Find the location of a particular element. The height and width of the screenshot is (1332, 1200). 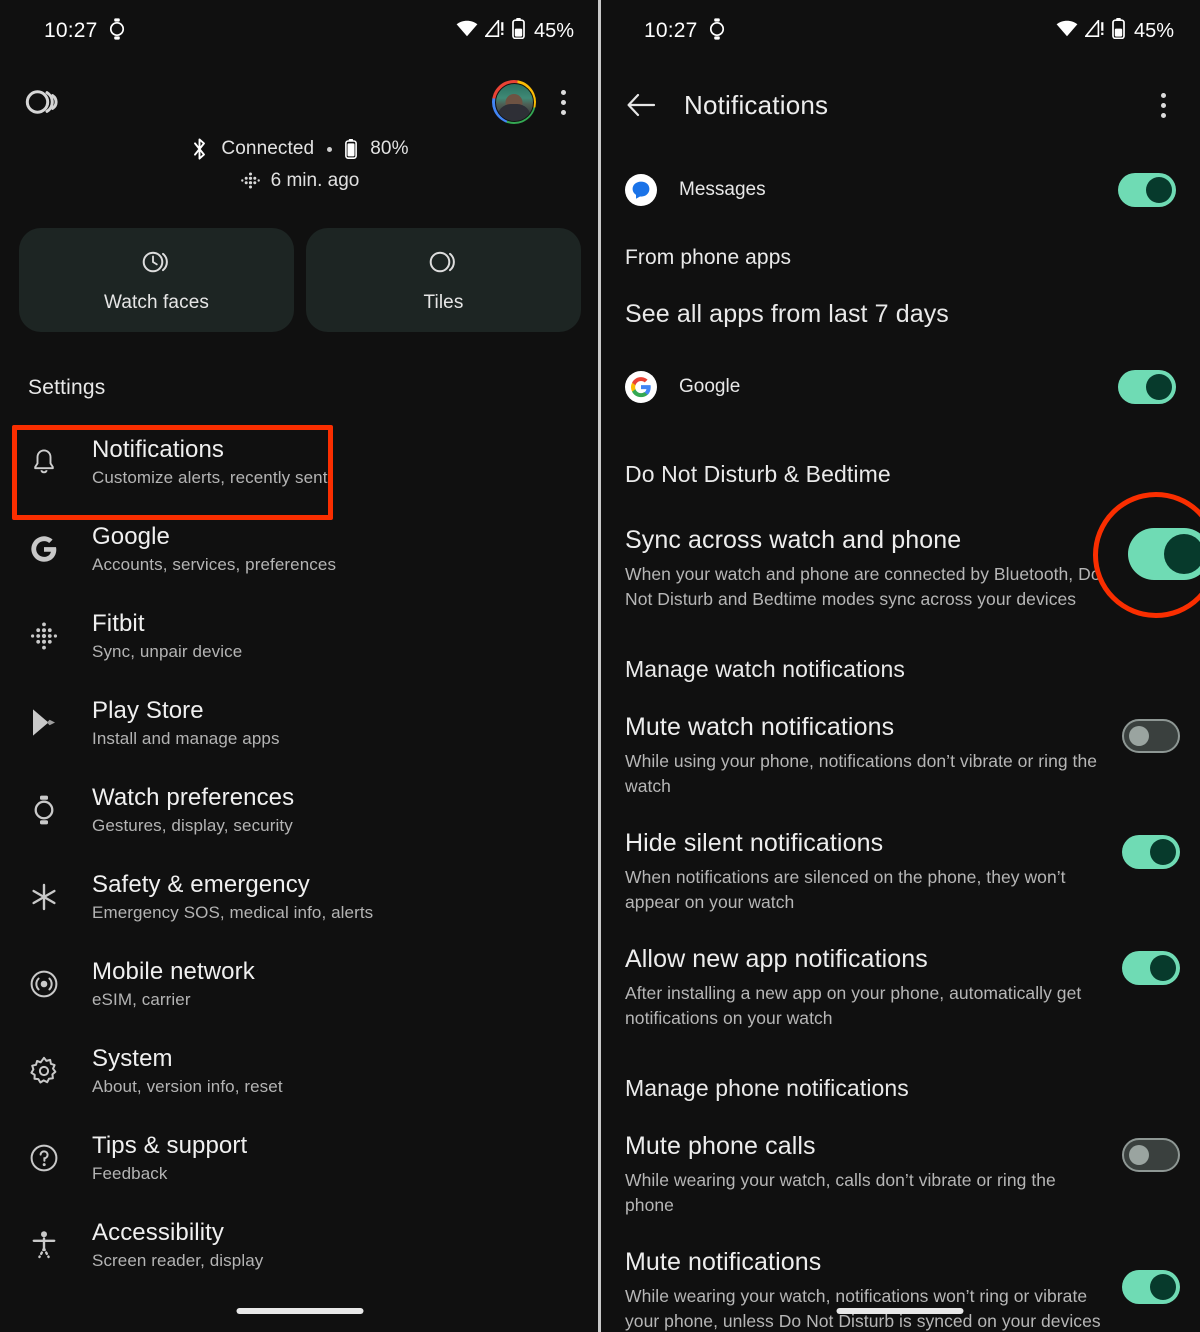

app-notification-row-google: Google is located at coordinates (900, 387).